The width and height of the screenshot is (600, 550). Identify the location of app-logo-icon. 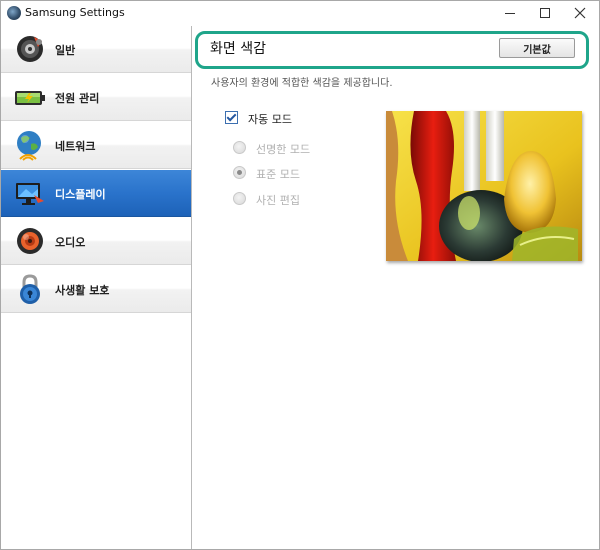
(14, 13).